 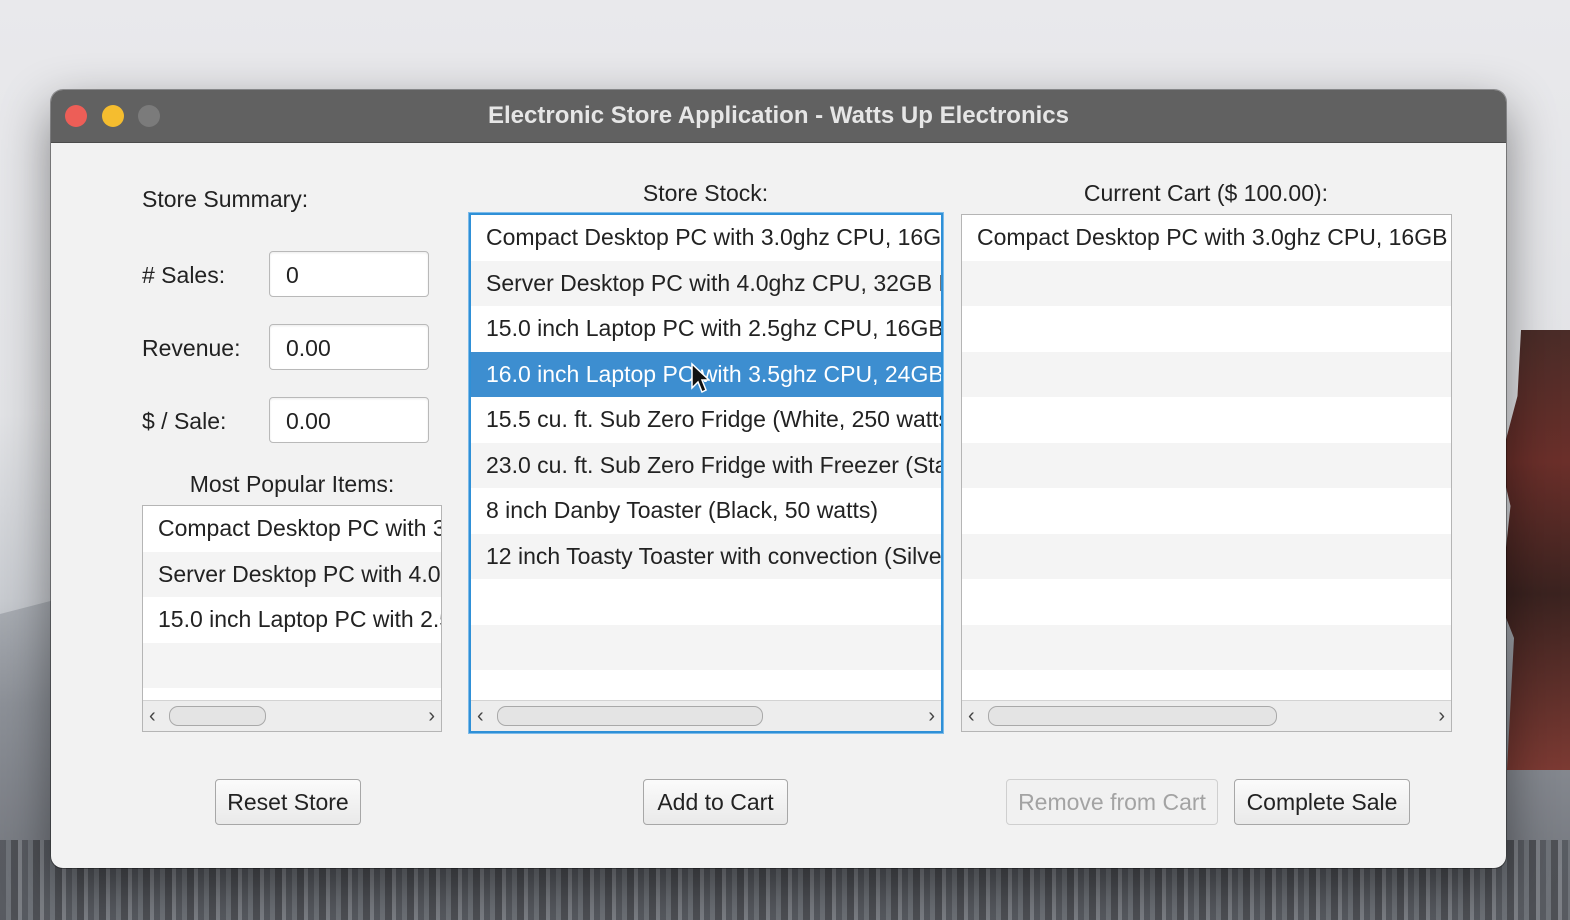 I want to click on sales-field: 0, so click(x=349, y=274).